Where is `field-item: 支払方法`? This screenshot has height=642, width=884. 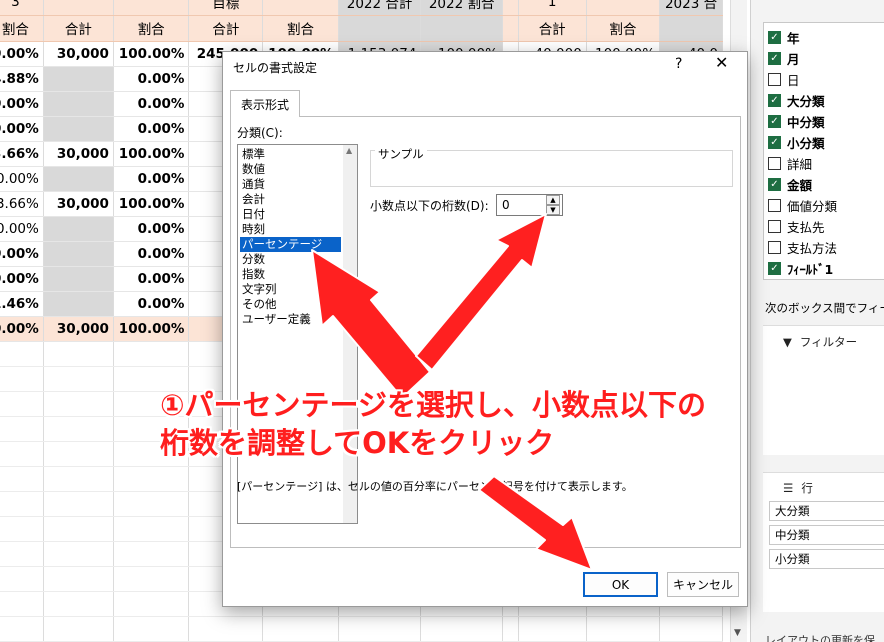 field-item: 支払方法 is located at coordinates (802, 247).